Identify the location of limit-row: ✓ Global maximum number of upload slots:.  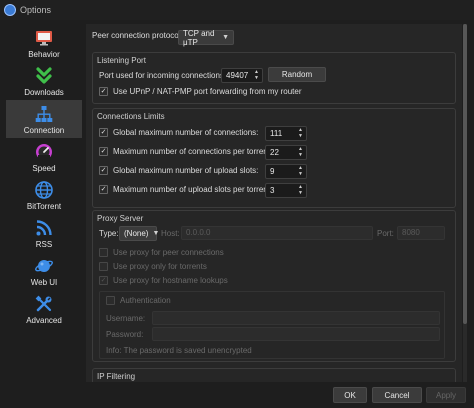
(178, 170).